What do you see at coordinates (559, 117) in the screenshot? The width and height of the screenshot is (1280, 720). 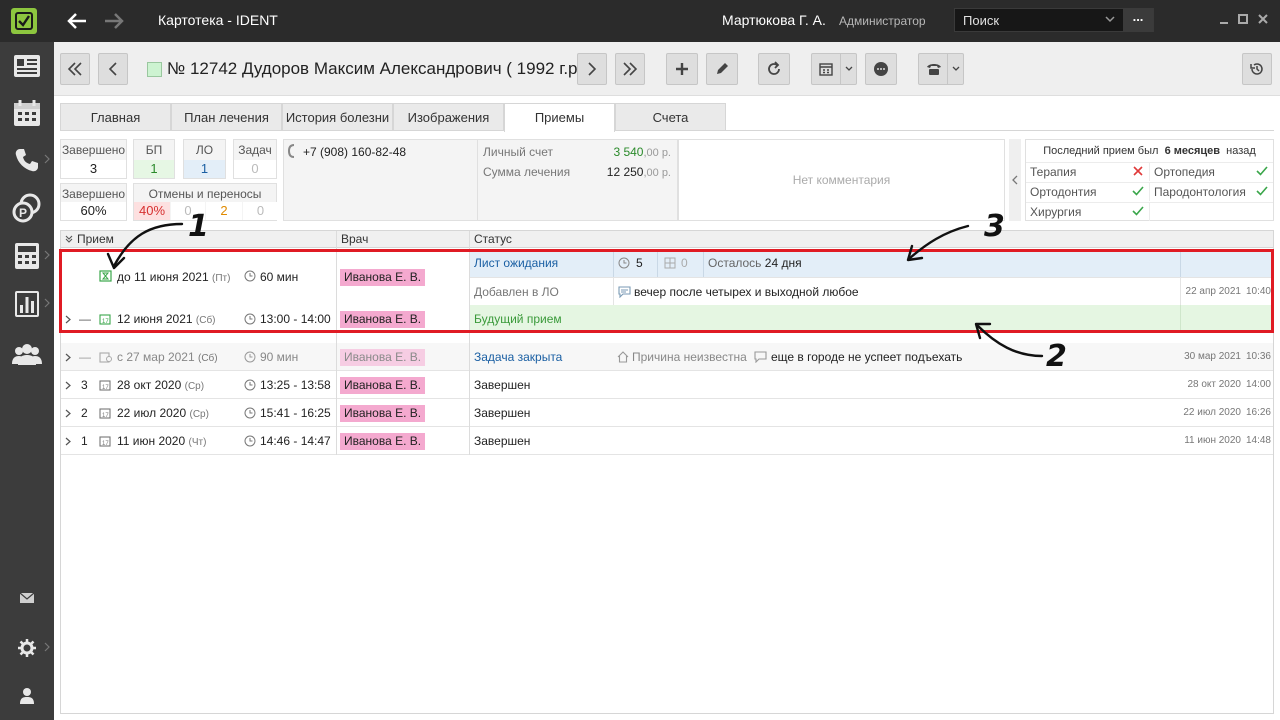 I see `tab-appointments: Приемы` at bounding box center [559, 117].